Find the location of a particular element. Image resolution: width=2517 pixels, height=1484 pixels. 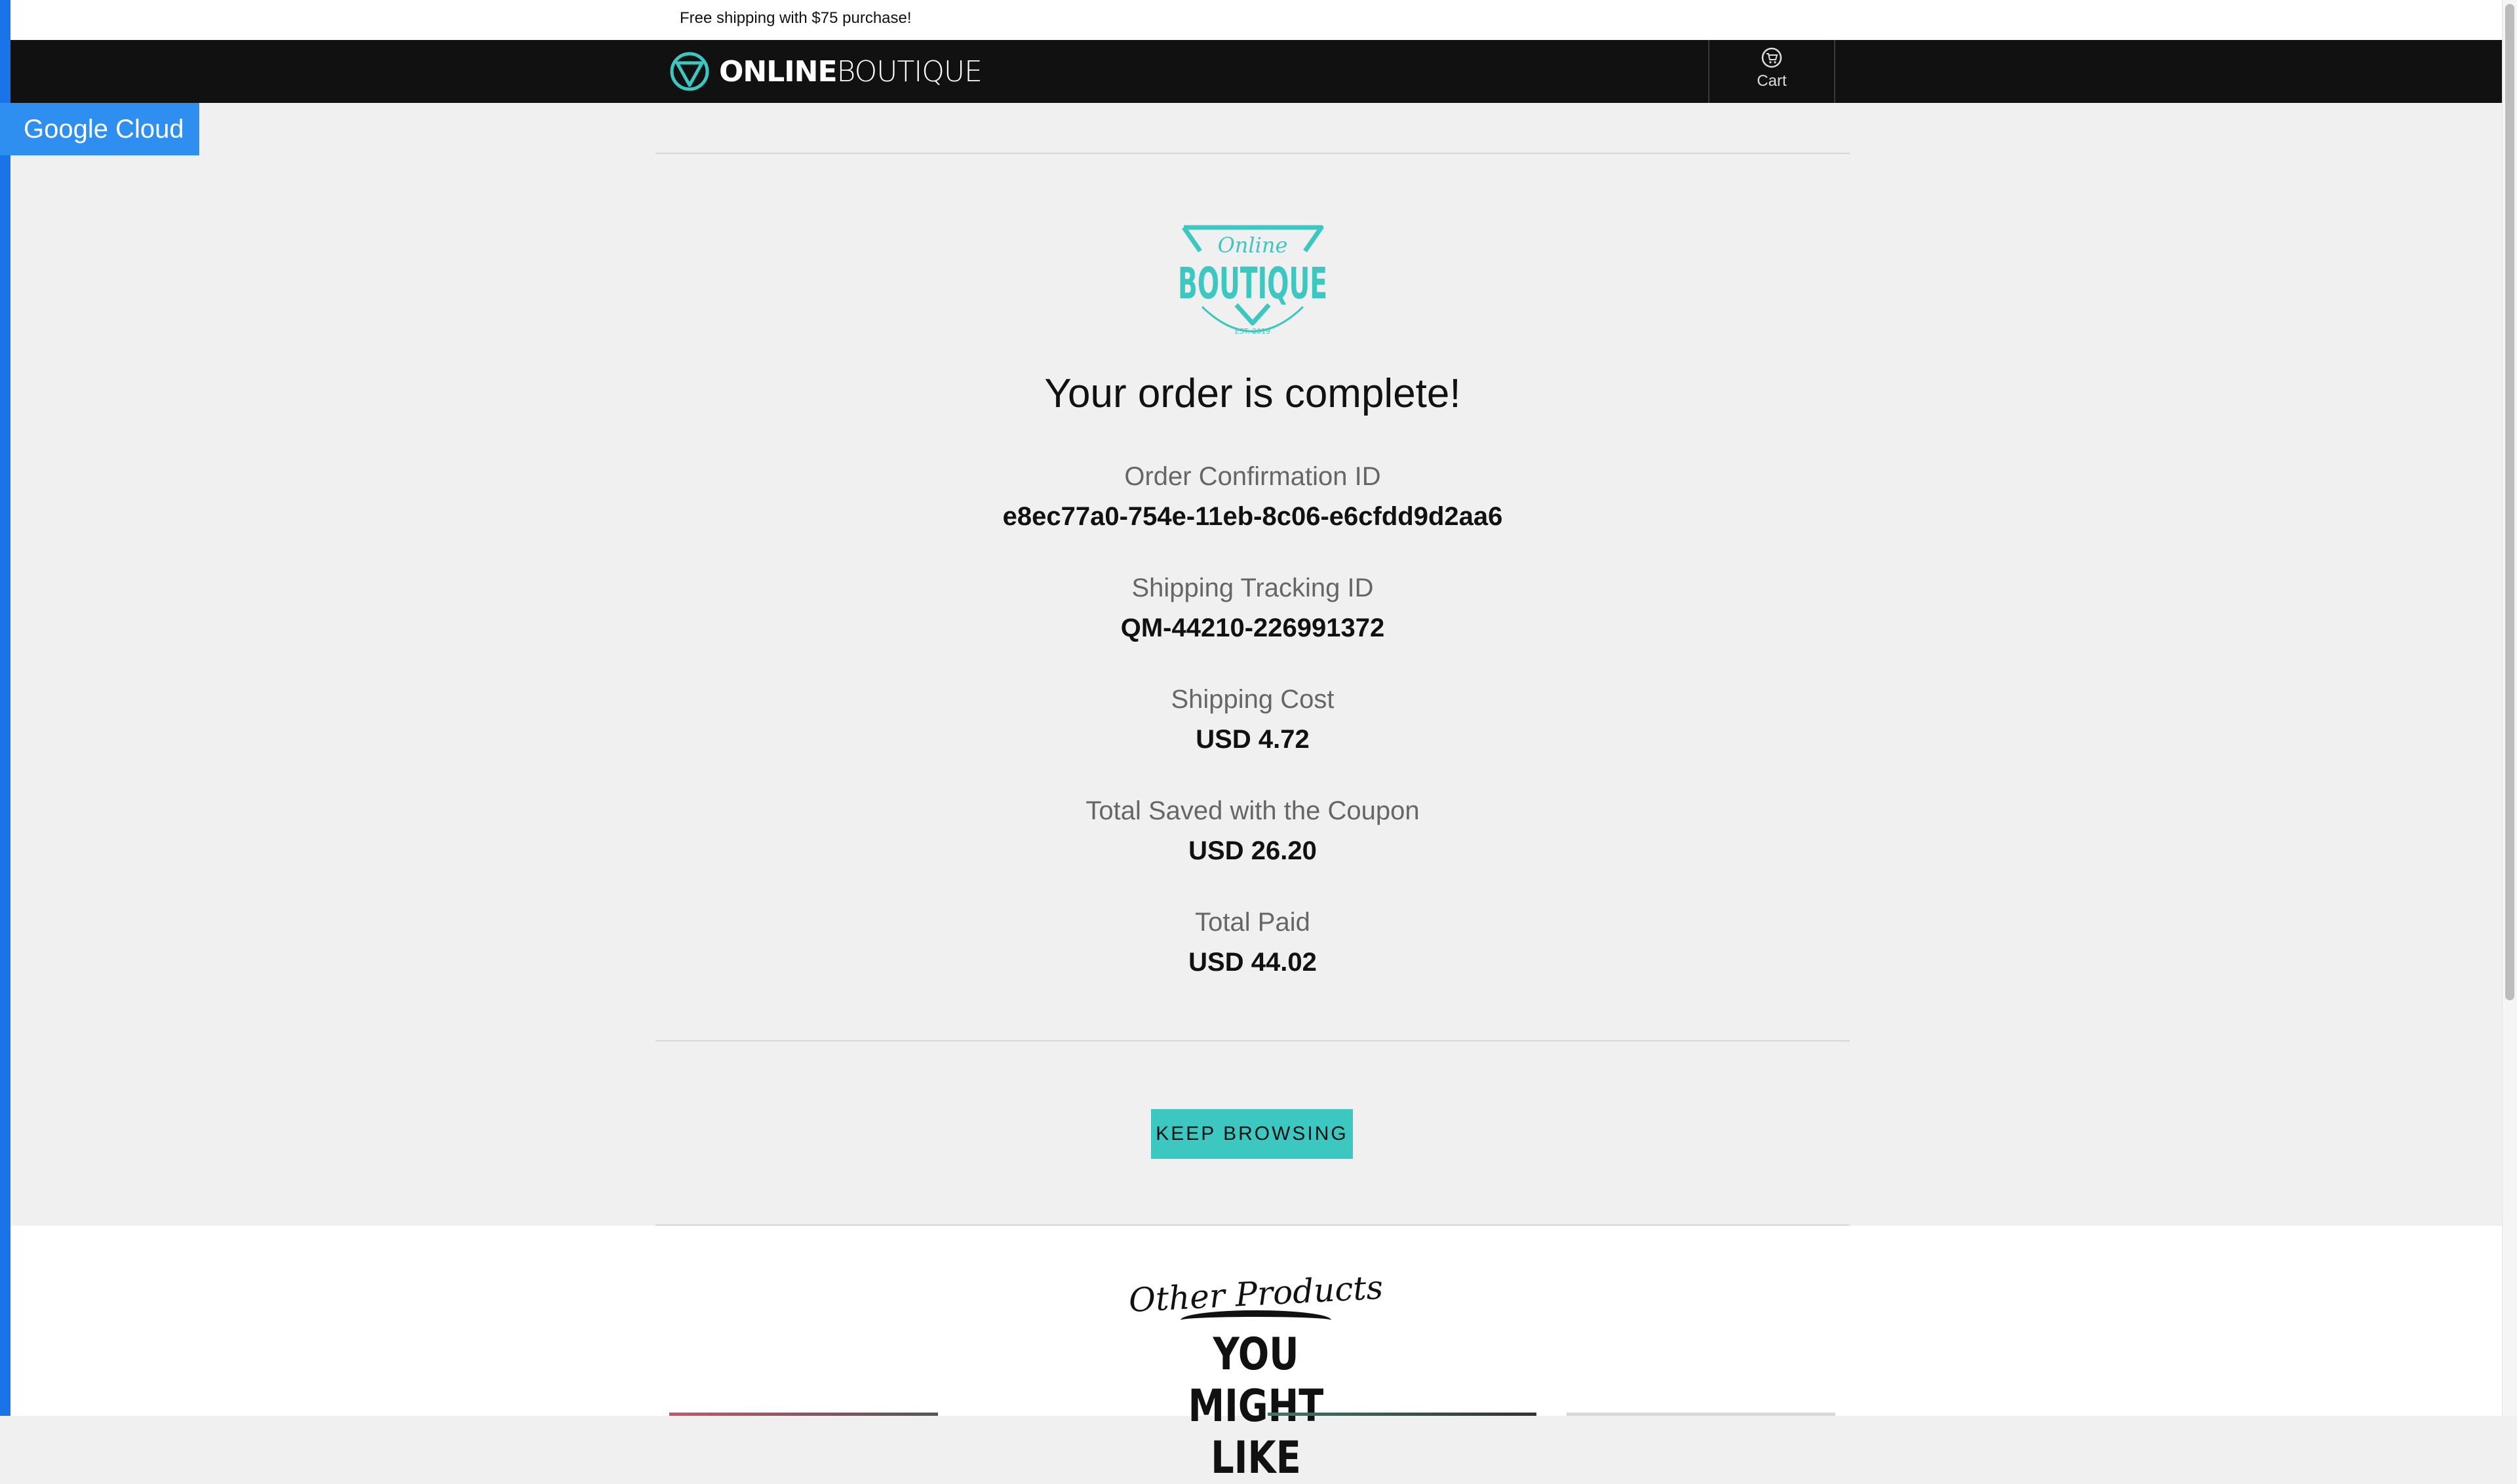

field-label: Shipping Tracking ID is located at coordinates (1252, 588).